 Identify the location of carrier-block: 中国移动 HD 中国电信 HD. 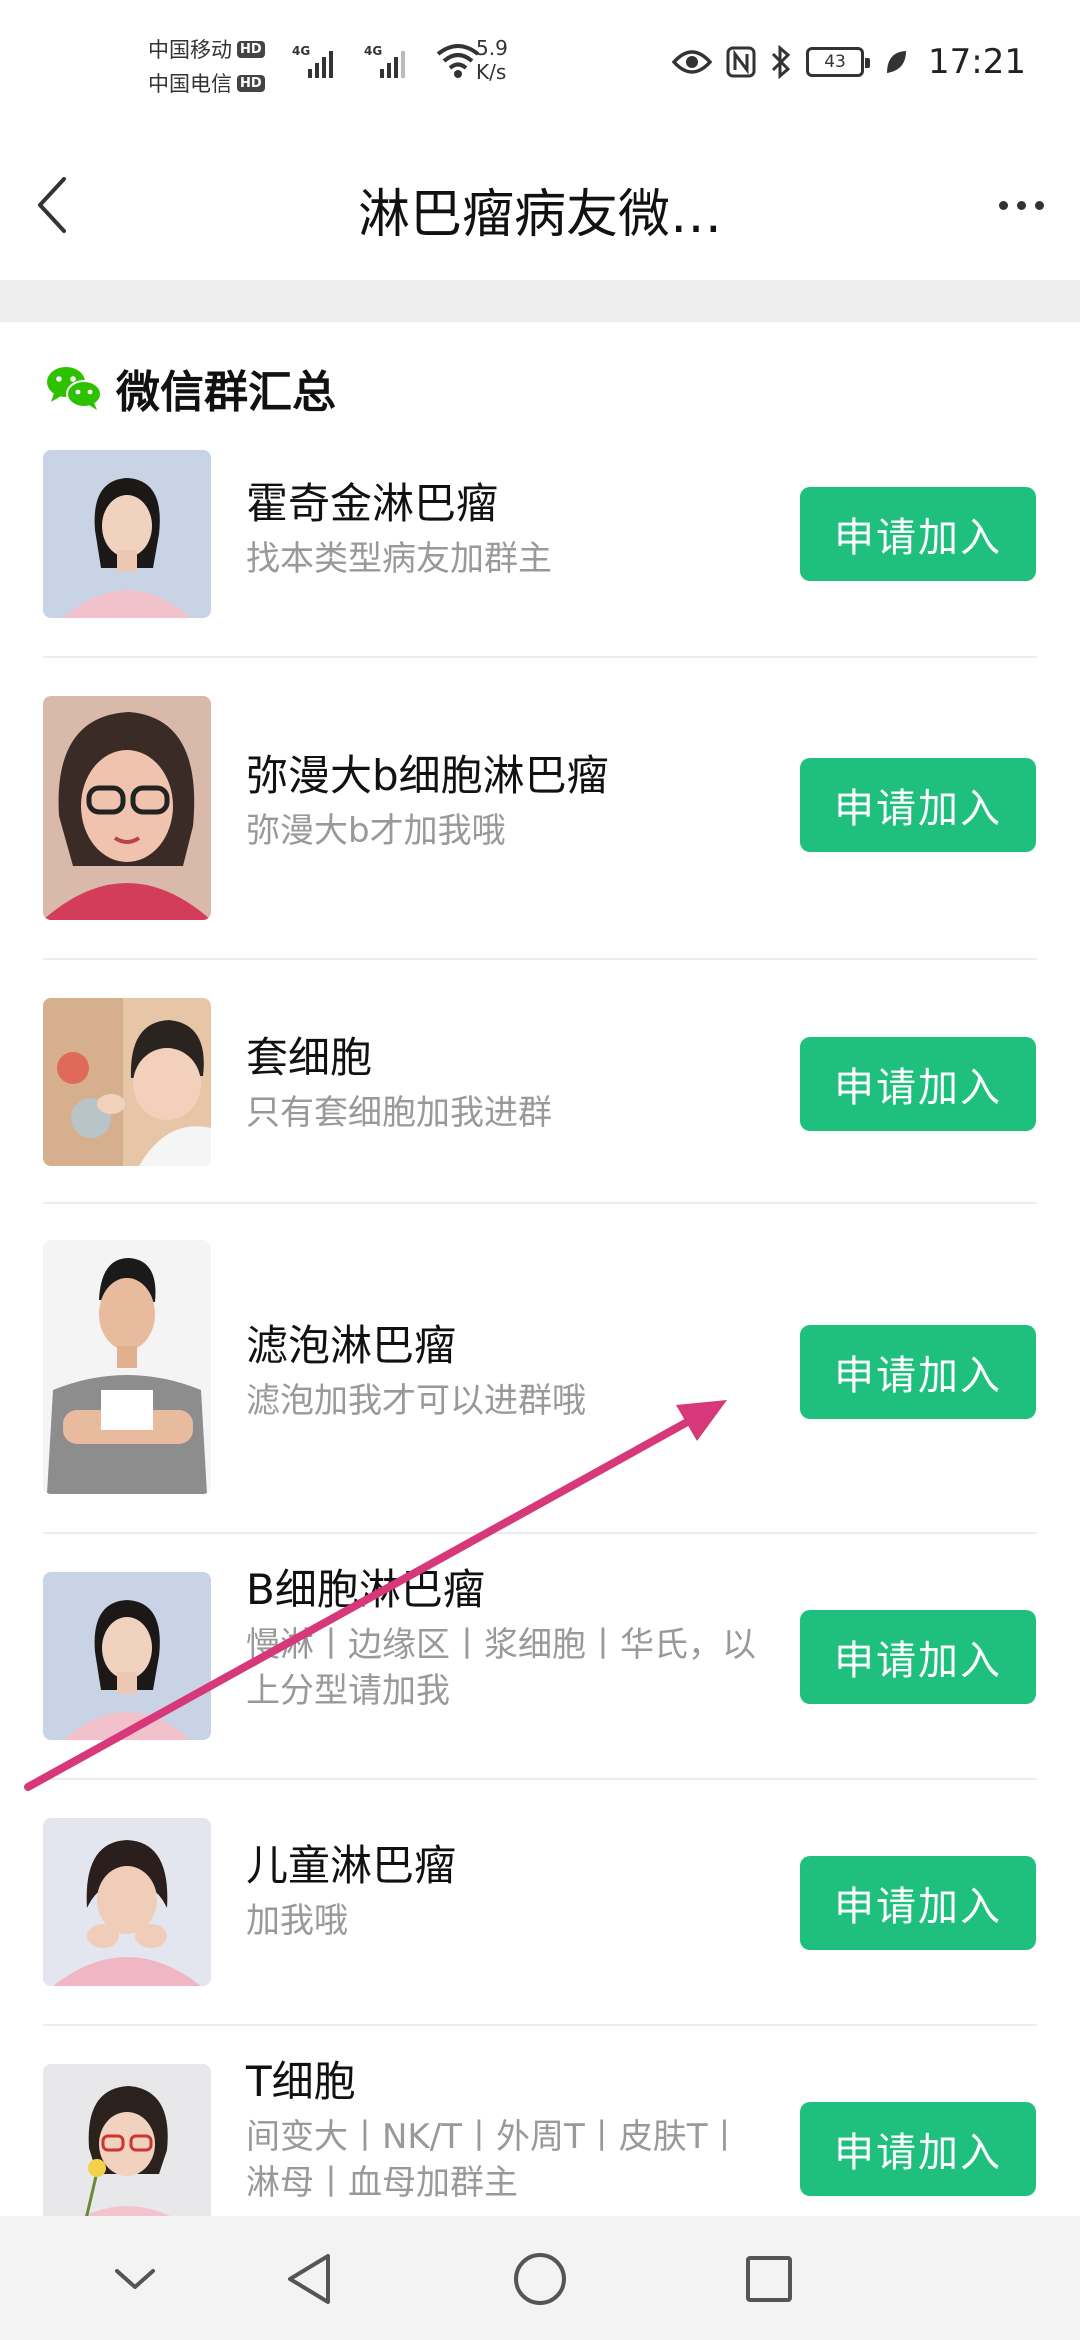
(218, 66).